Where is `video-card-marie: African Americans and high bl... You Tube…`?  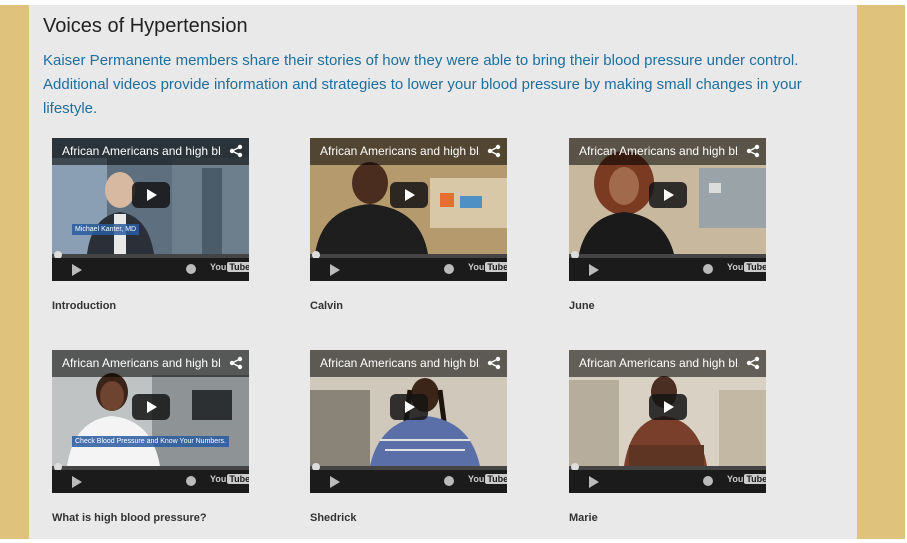
video-card-marie: African Americans and high bl... You Tube… is located at coordinates (667, 437).